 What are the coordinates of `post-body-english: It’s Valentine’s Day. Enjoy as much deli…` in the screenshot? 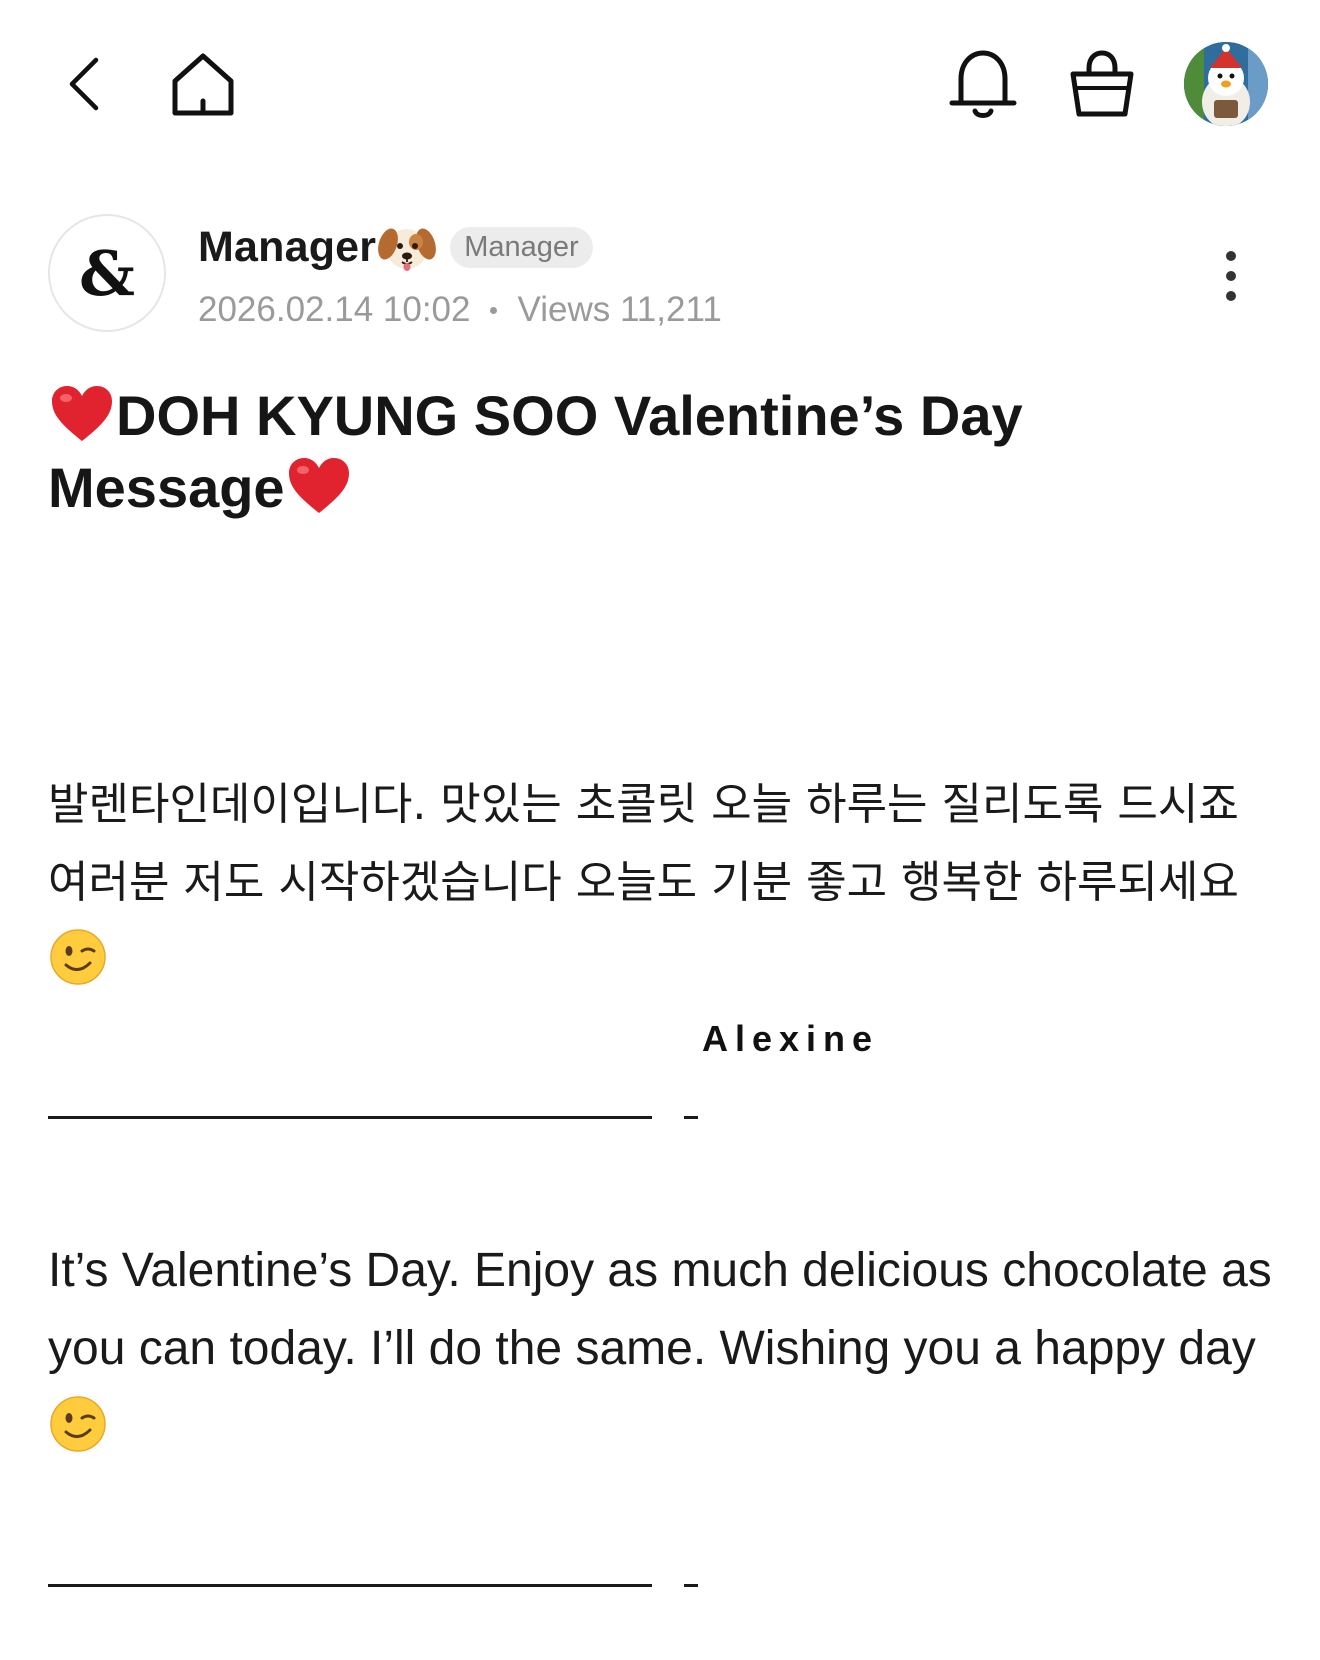 It's located at (665, 1349).